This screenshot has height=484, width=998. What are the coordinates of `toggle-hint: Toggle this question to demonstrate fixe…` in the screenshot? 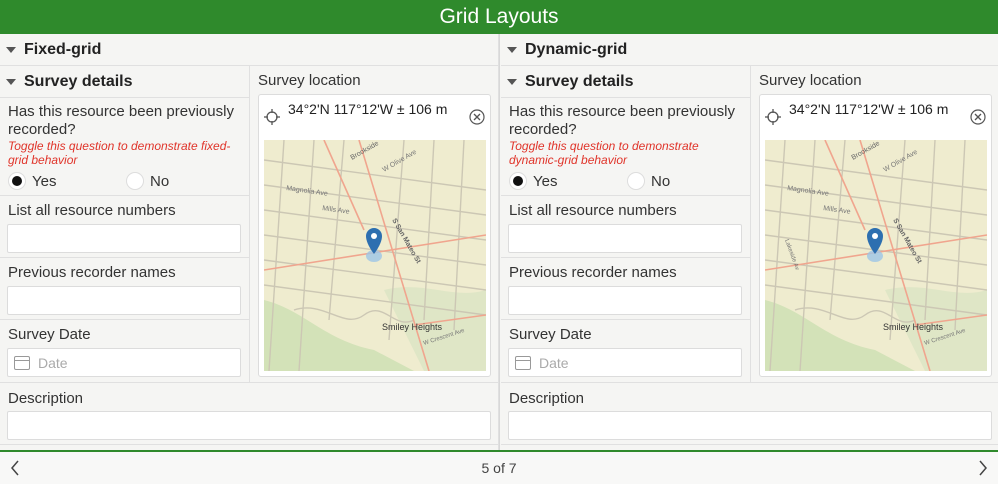 It's located at (119, 153).